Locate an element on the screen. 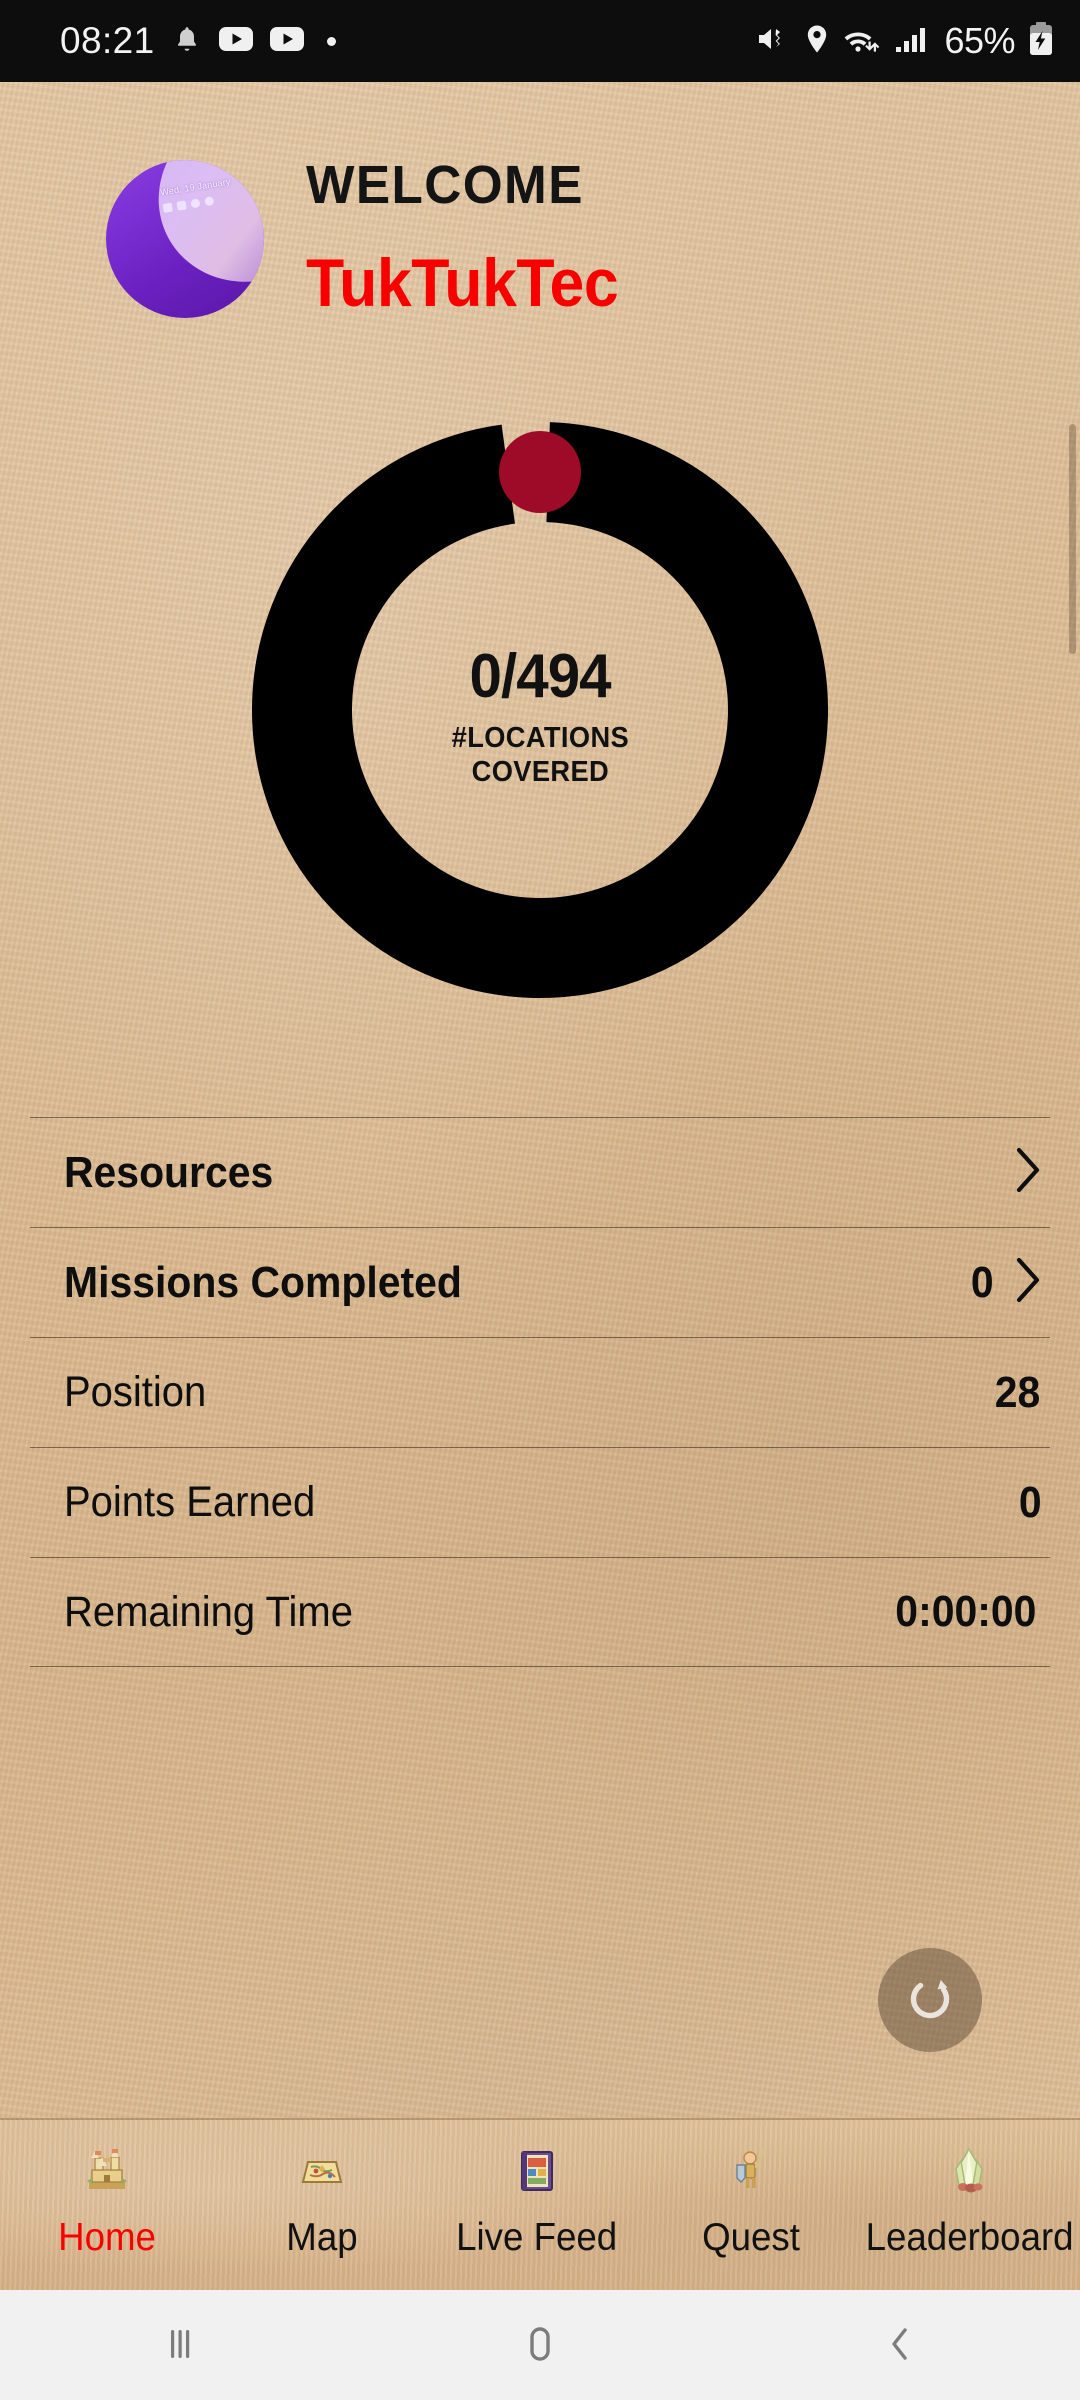 This screenshot has height=2400, width=1080. bottom-tab-bar: Home Map Live Feed Quest Leaderboard is located at coordinates (540, 2204).